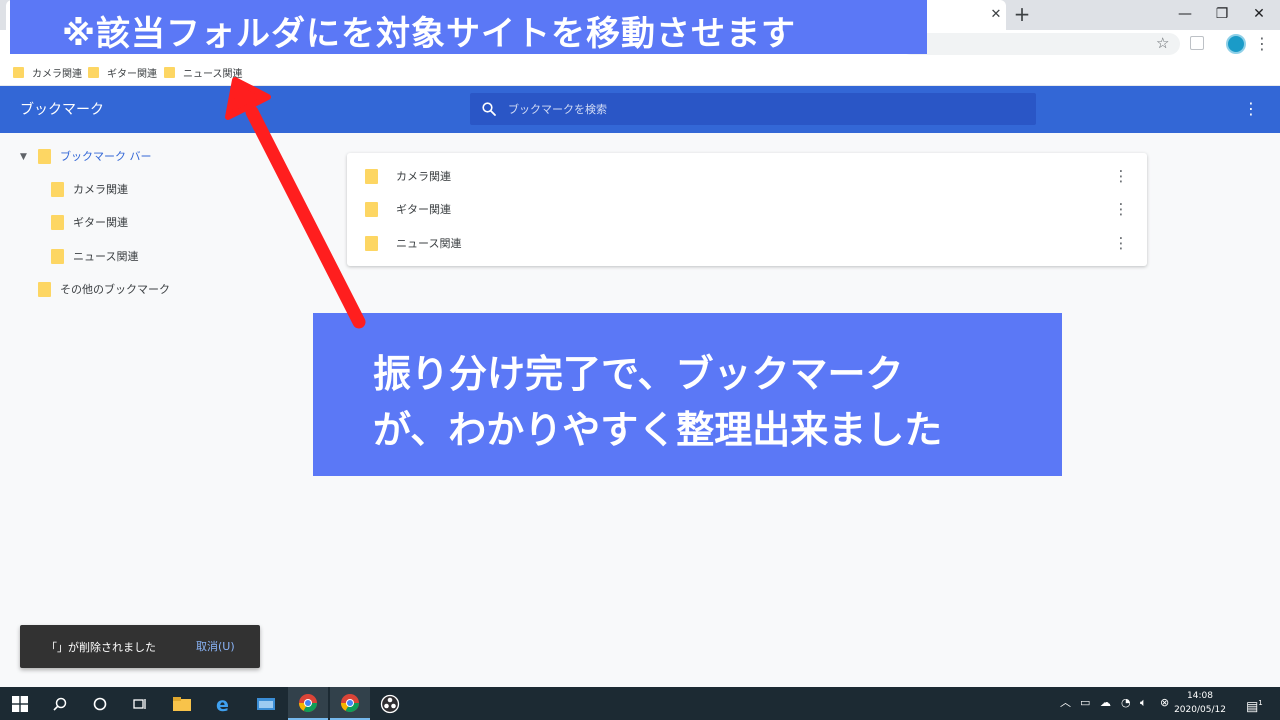 Image resolution: width=1280 pixels, height=720 pixels. I want to click on taskbar-explorer, so click(182, 703).